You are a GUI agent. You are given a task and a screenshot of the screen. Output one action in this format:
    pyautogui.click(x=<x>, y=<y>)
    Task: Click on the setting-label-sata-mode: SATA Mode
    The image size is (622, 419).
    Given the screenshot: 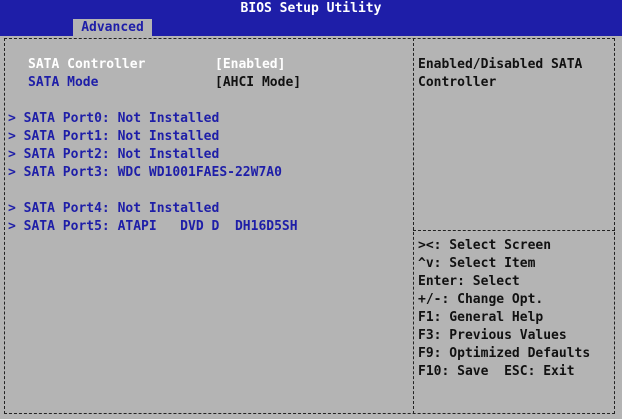 What is the action you would take?
    pyautogui.click(x=63, y=83)
    